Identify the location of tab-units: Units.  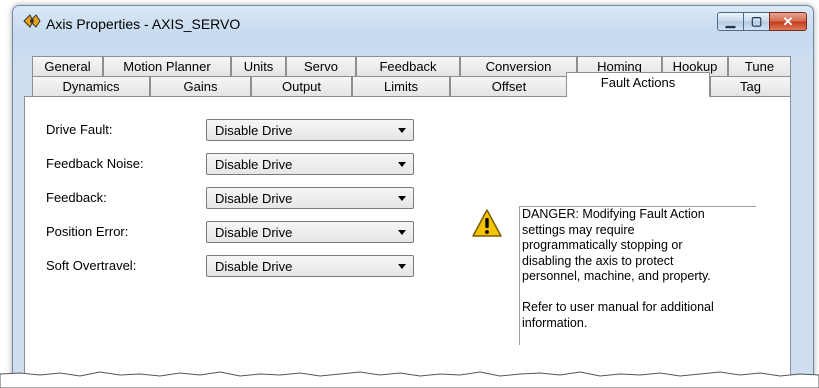
(258, 66).